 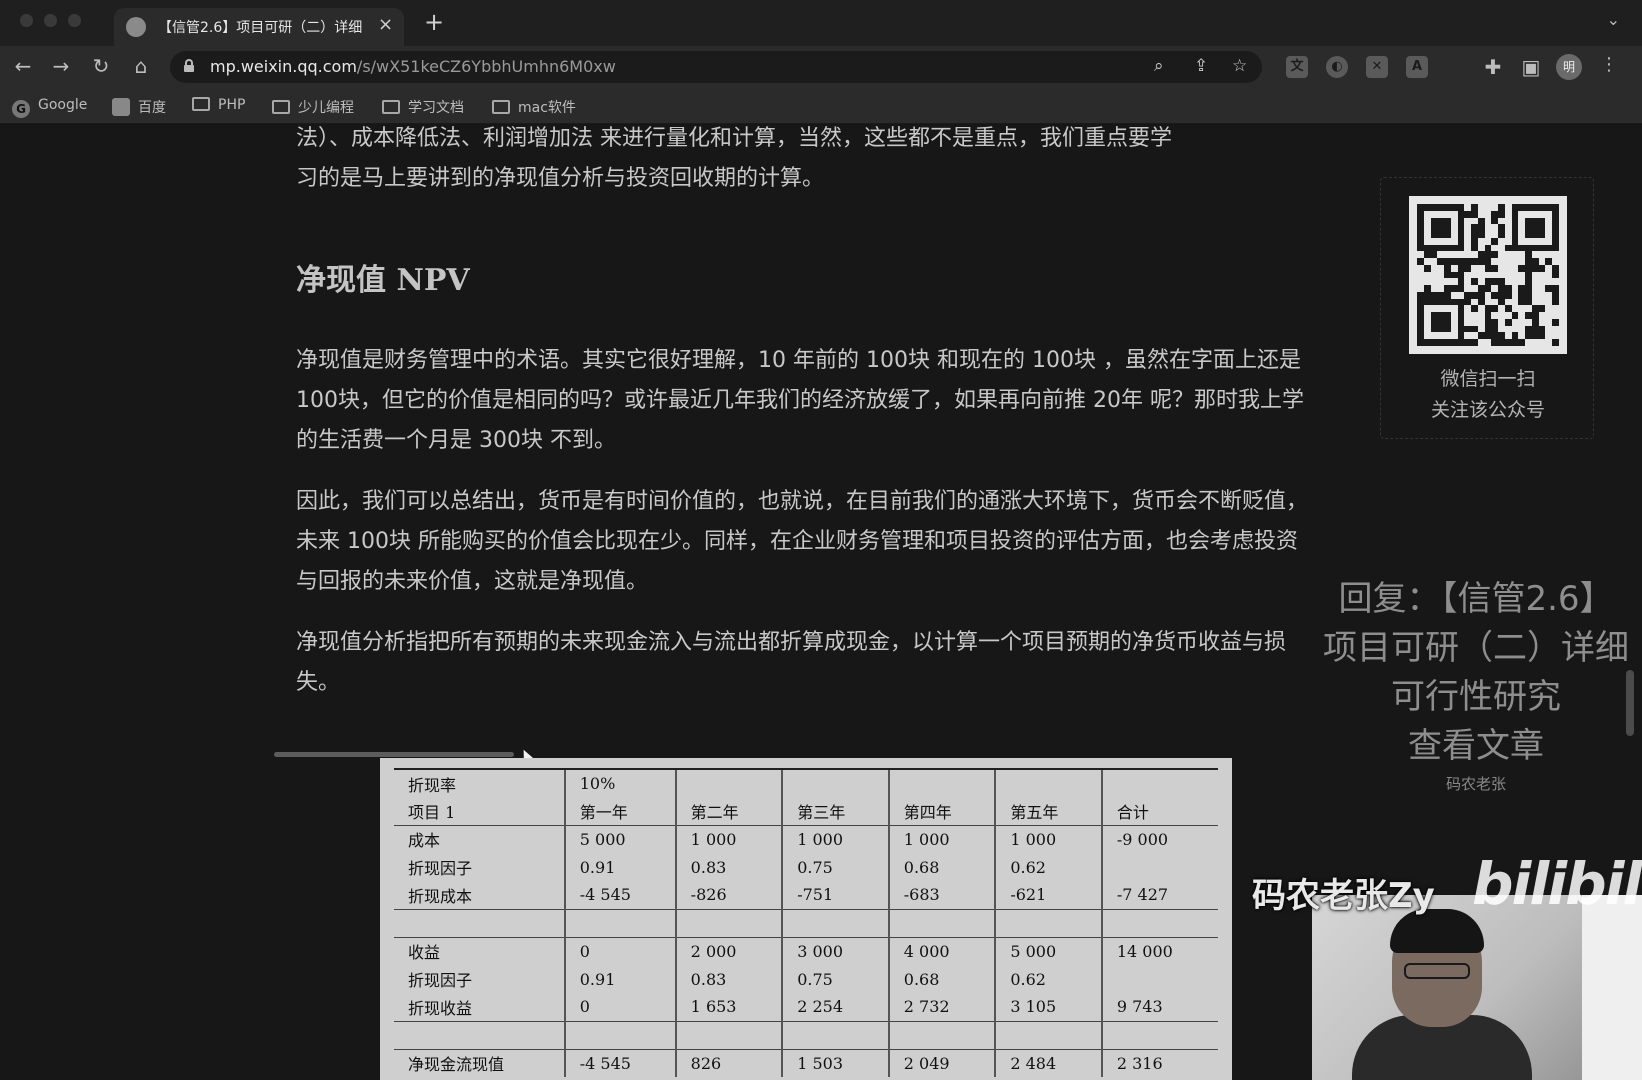 What do you see at coordinates (821, 23) in the screenshot?
I see `tab-bar: 【信管2.6】项目可研（二）详细 × + ⌄` at bounding box center [821, 23].